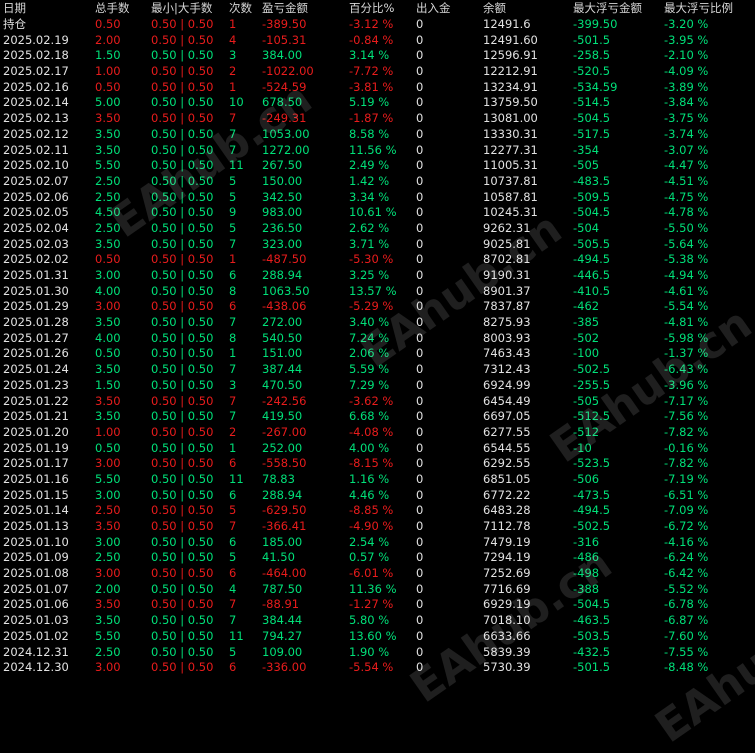  What do you see at coordinates (123, 8) in the screenshot?
I see `header-total-lots: 总手数` at bounding box center [123, 8].